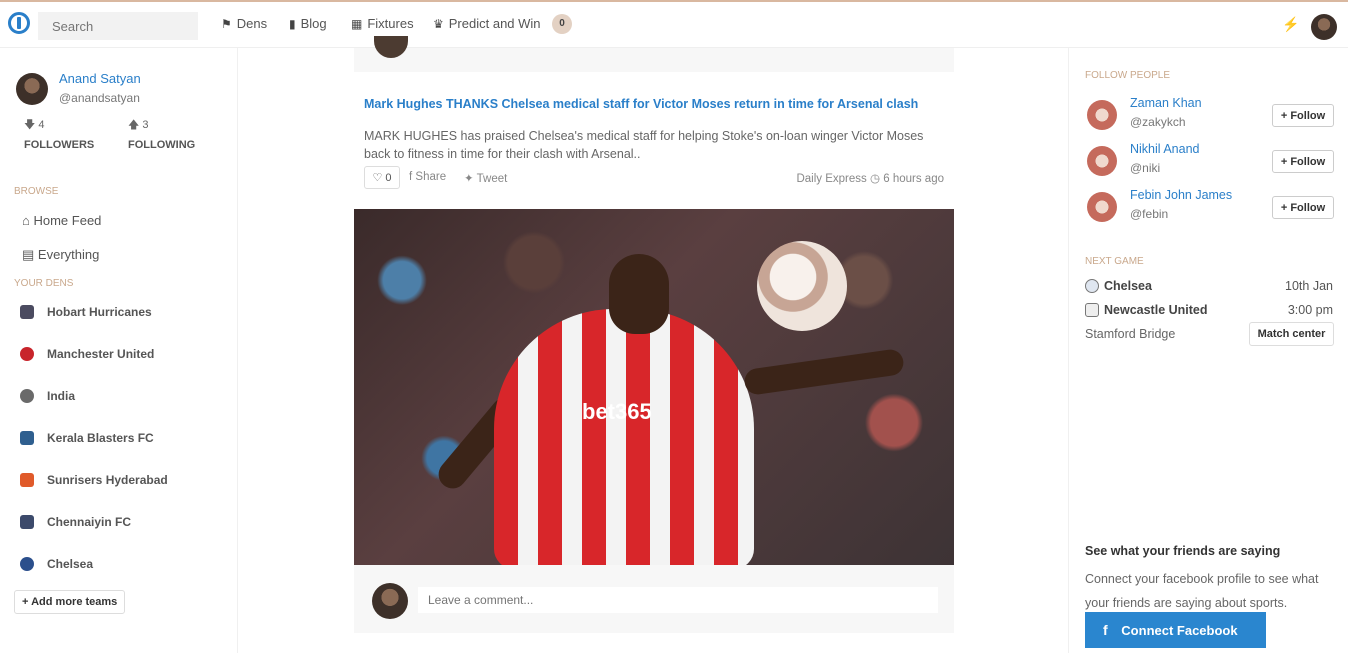 The height and width of the screenshot is (653, 1348). I want to click on browse-home-feed: ⌂ Home Feed, so click(61, 220).